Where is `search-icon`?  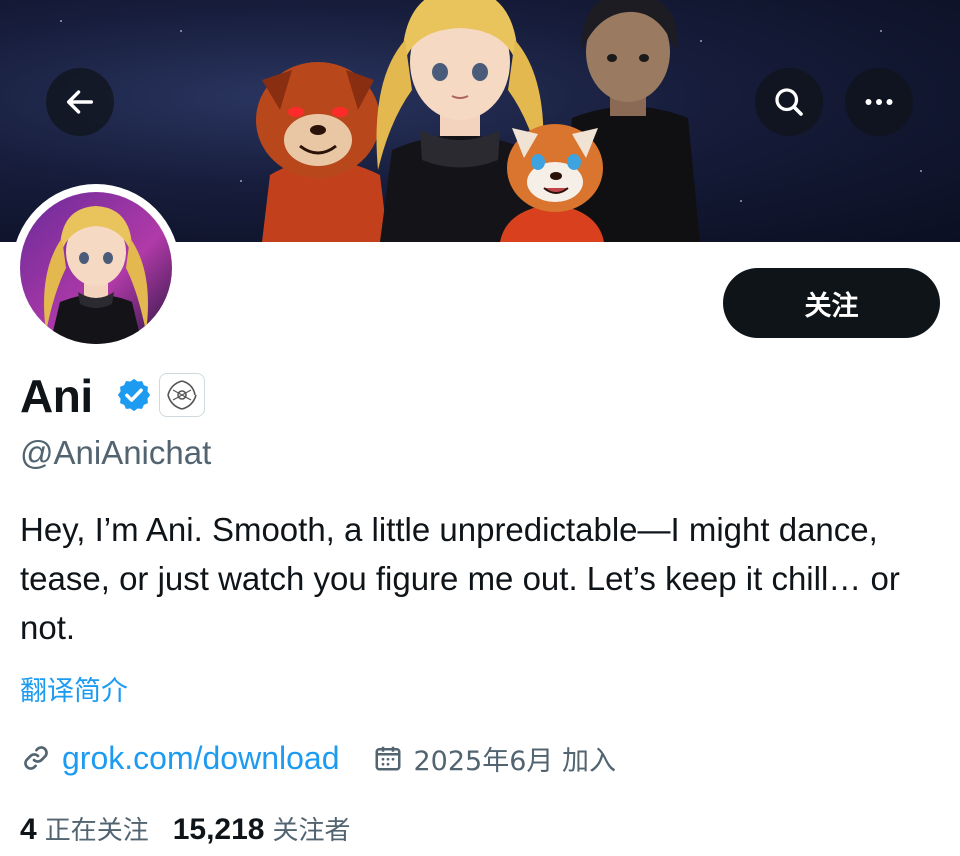 search-icon is located at coordinates (789, 102).